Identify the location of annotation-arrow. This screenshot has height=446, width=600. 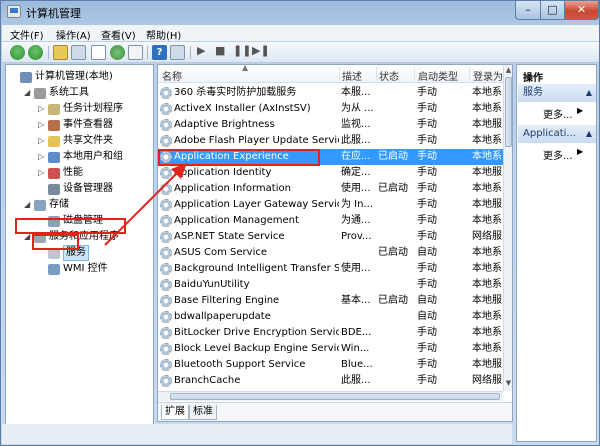
(145, 204).